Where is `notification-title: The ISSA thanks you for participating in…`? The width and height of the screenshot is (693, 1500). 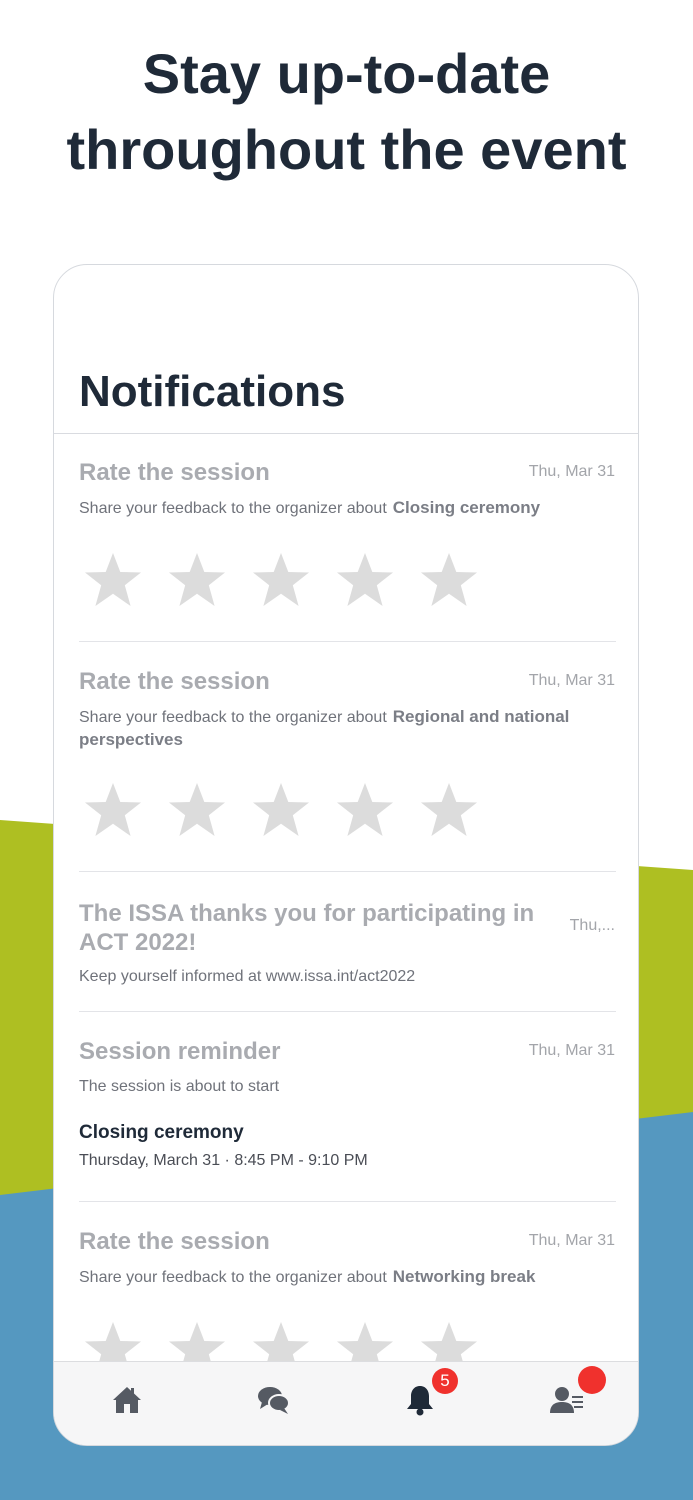 notification-title: The ISSA thanks you for participating in… is located at coordinates (307, 928).